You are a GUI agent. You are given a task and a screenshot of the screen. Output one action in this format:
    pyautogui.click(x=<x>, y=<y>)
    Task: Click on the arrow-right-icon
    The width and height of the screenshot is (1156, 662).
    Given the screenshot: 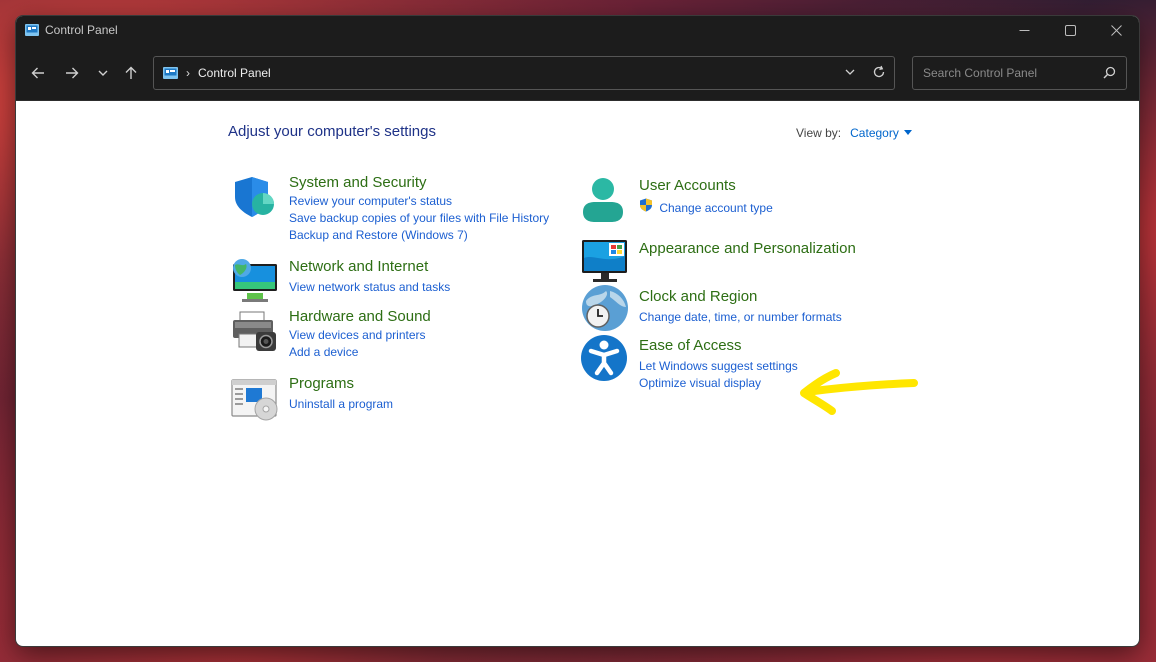 What is the action you would take?
    pyautogui.click(x=72, y=73)
    